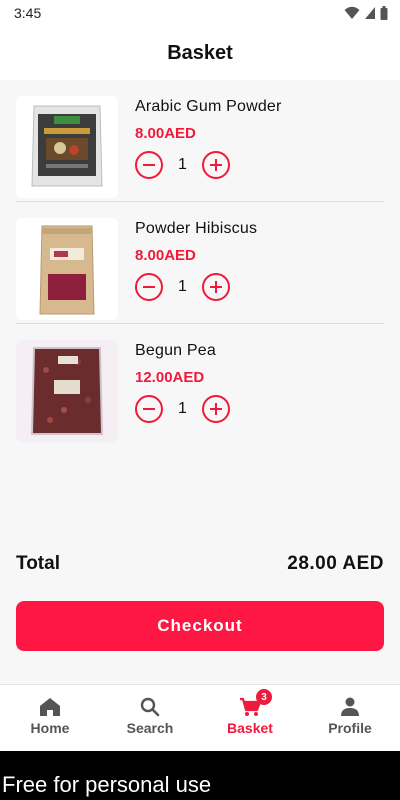  I want to click on nav-label: Search, so click(150, 728).